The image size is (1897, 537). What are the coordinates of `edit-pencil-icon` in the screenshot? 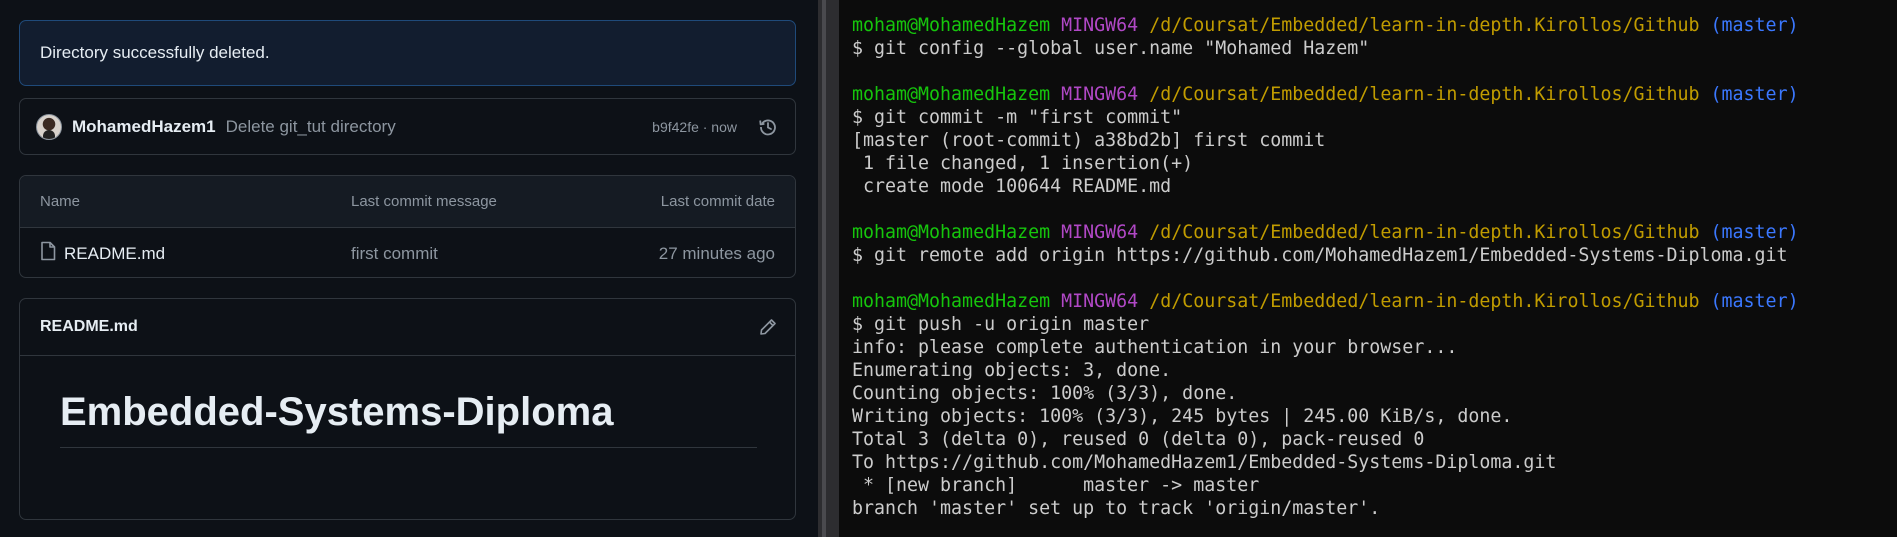 It's located at (768, 327).